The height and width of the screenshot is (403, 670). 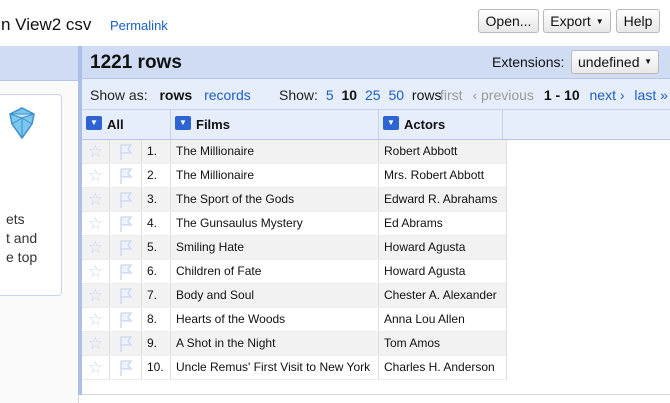 I want to click on last-link: last », so click(x=650, y=95).